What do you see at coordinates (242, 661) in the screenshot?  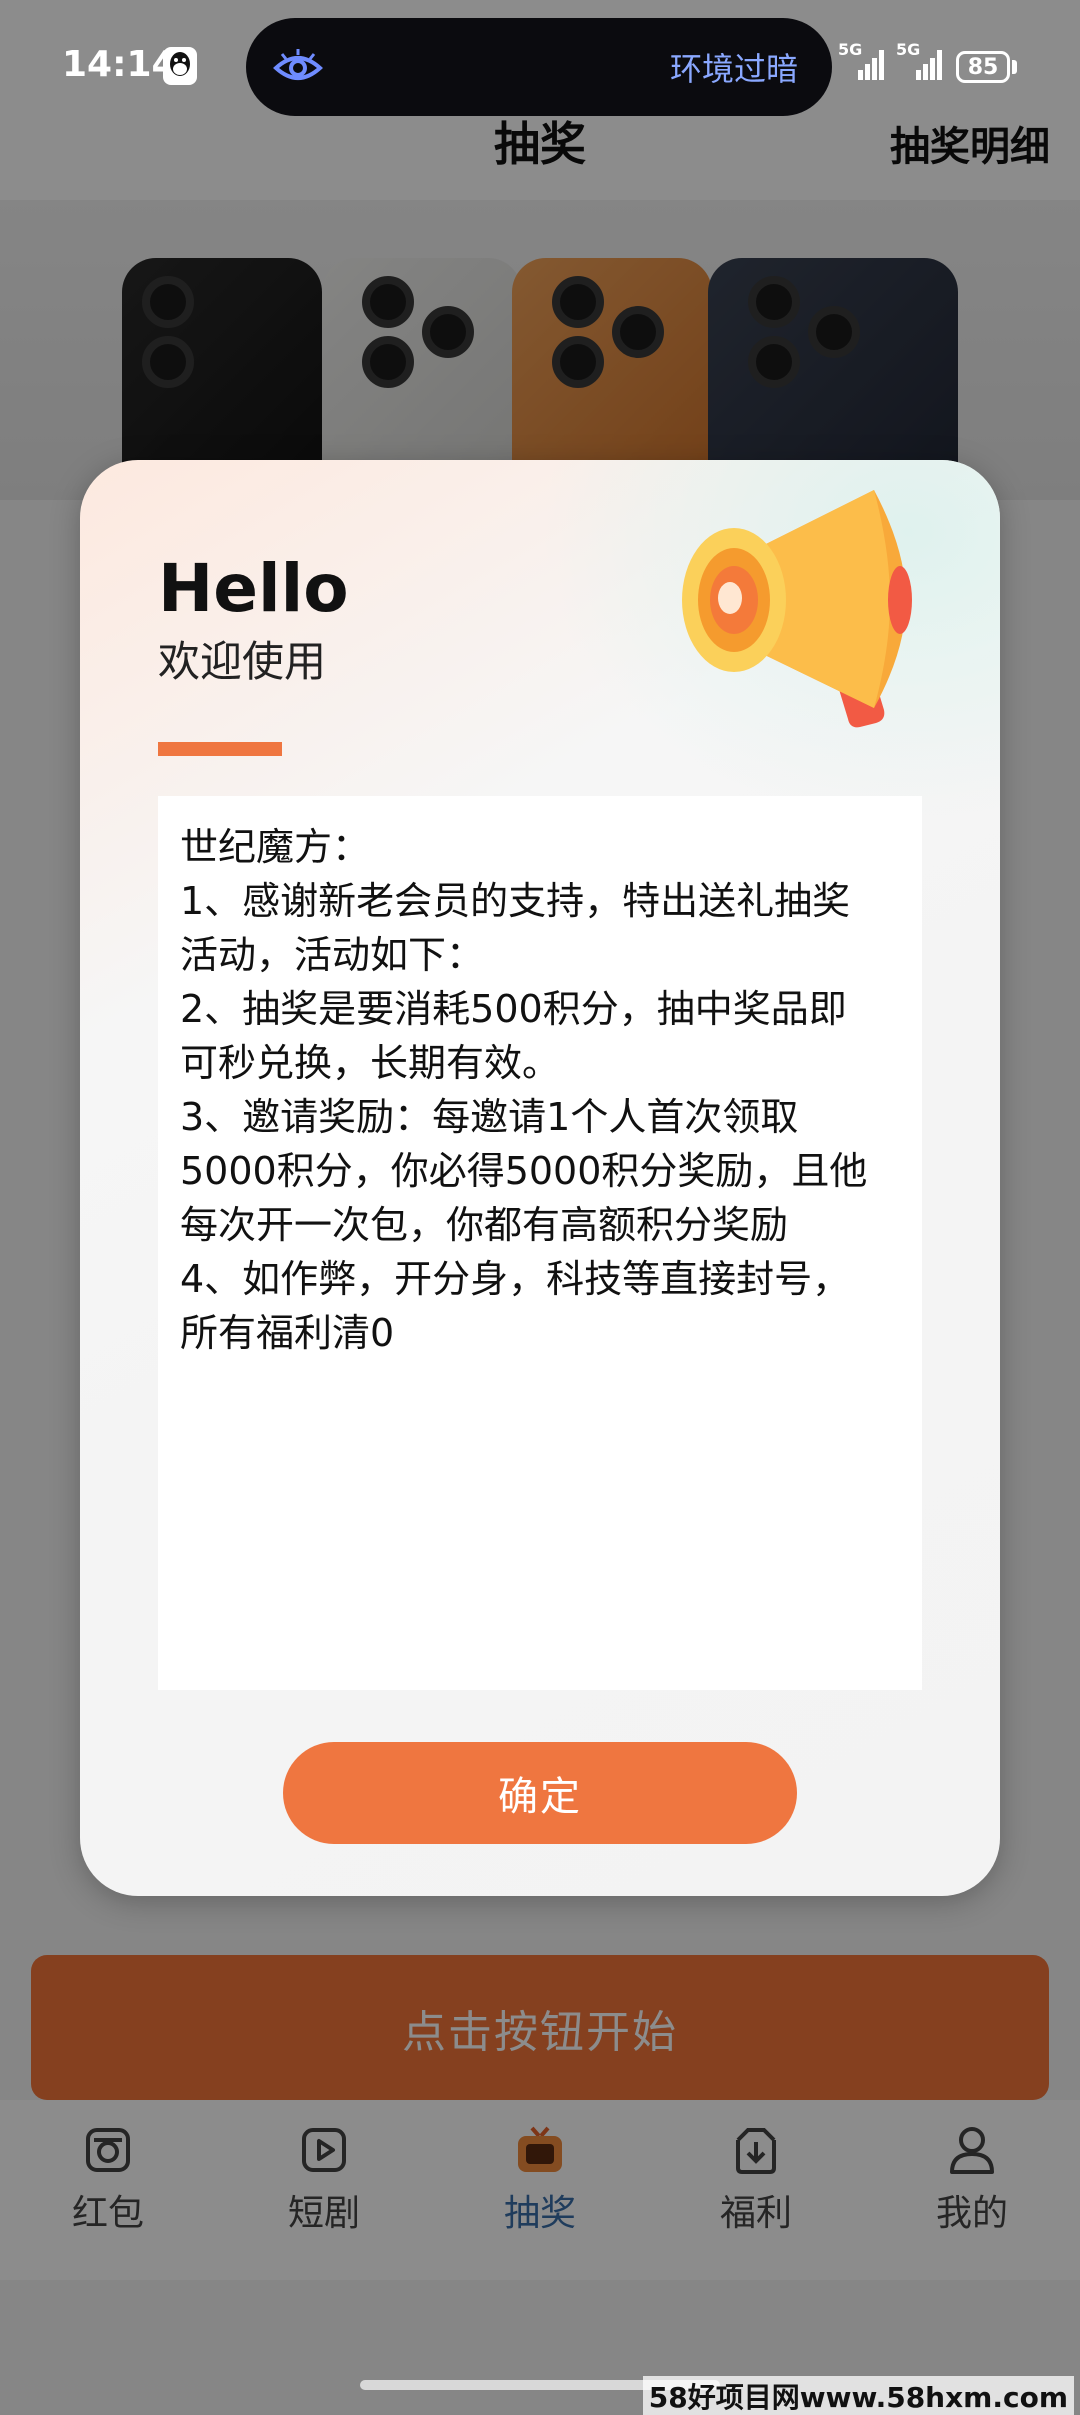 I see `dialog-welcome: 欢迎使用` at bounding box center [242, 661].